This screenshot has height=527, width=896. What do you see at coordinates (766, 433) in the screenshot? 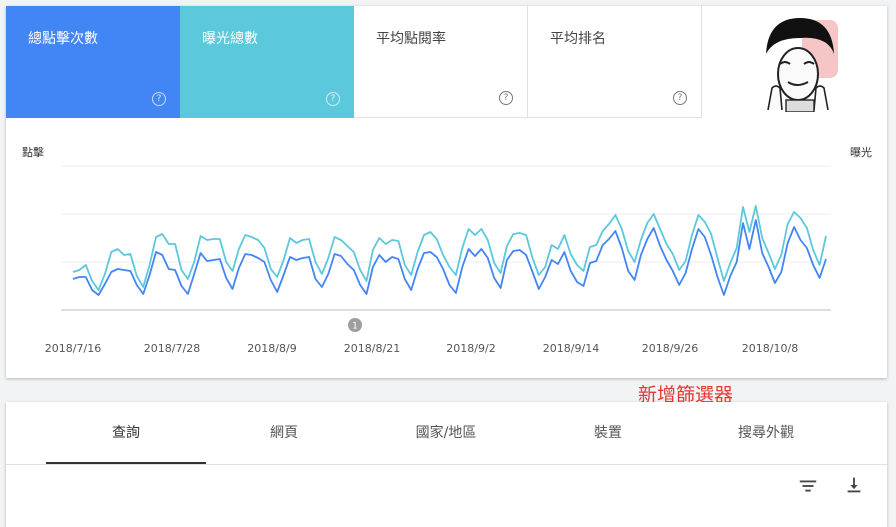
I see `tab-search-appearance: 搜尋外觀` at bounding box center [766, 433].